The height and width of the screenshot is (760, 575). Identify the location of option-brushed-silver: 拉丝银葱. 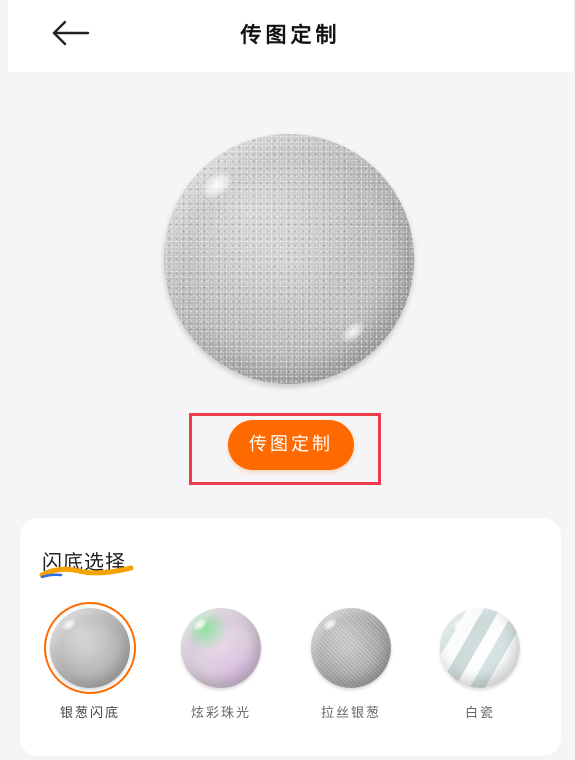
(351, 662).